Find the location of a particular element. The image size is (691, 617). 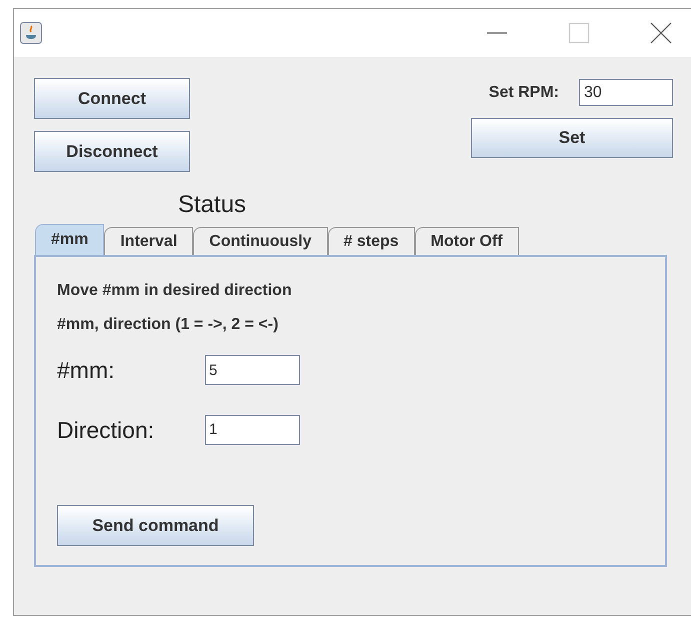

tab: # steps is located at coordinates (371, 241).